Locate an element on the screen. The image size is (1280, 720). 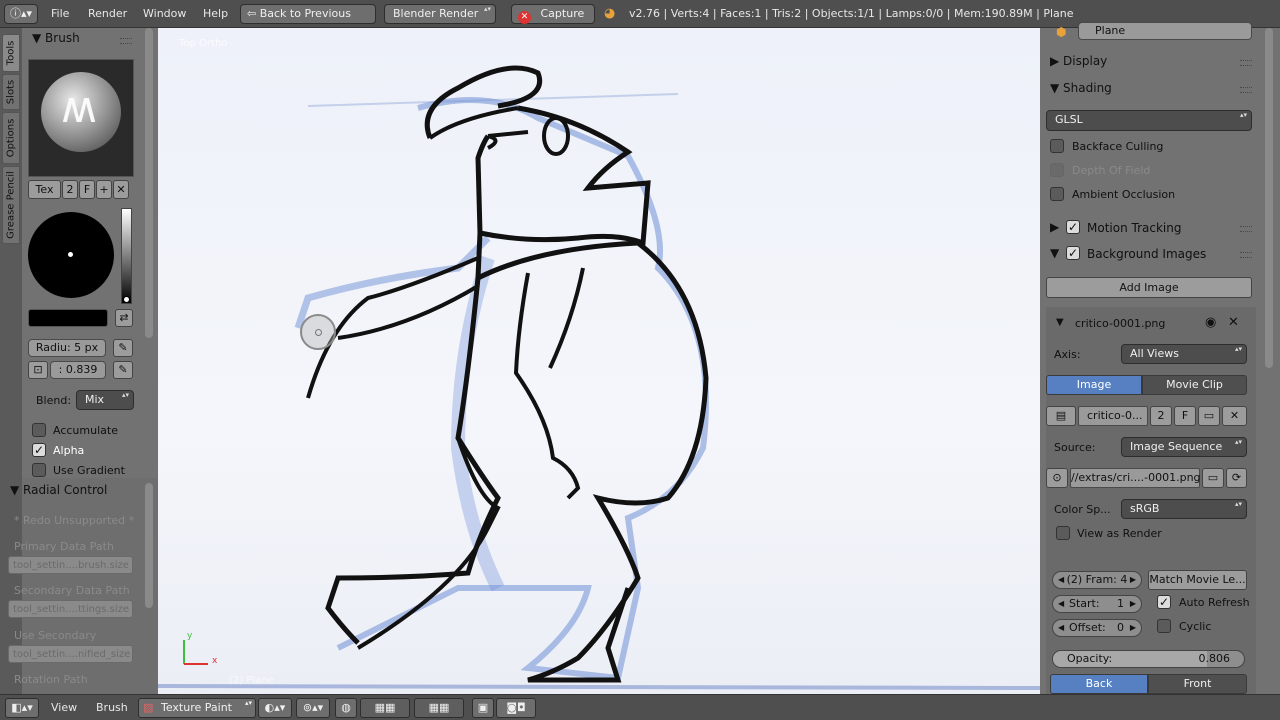
tool-shelf-scrollbar is located at coordinates (149, 183).